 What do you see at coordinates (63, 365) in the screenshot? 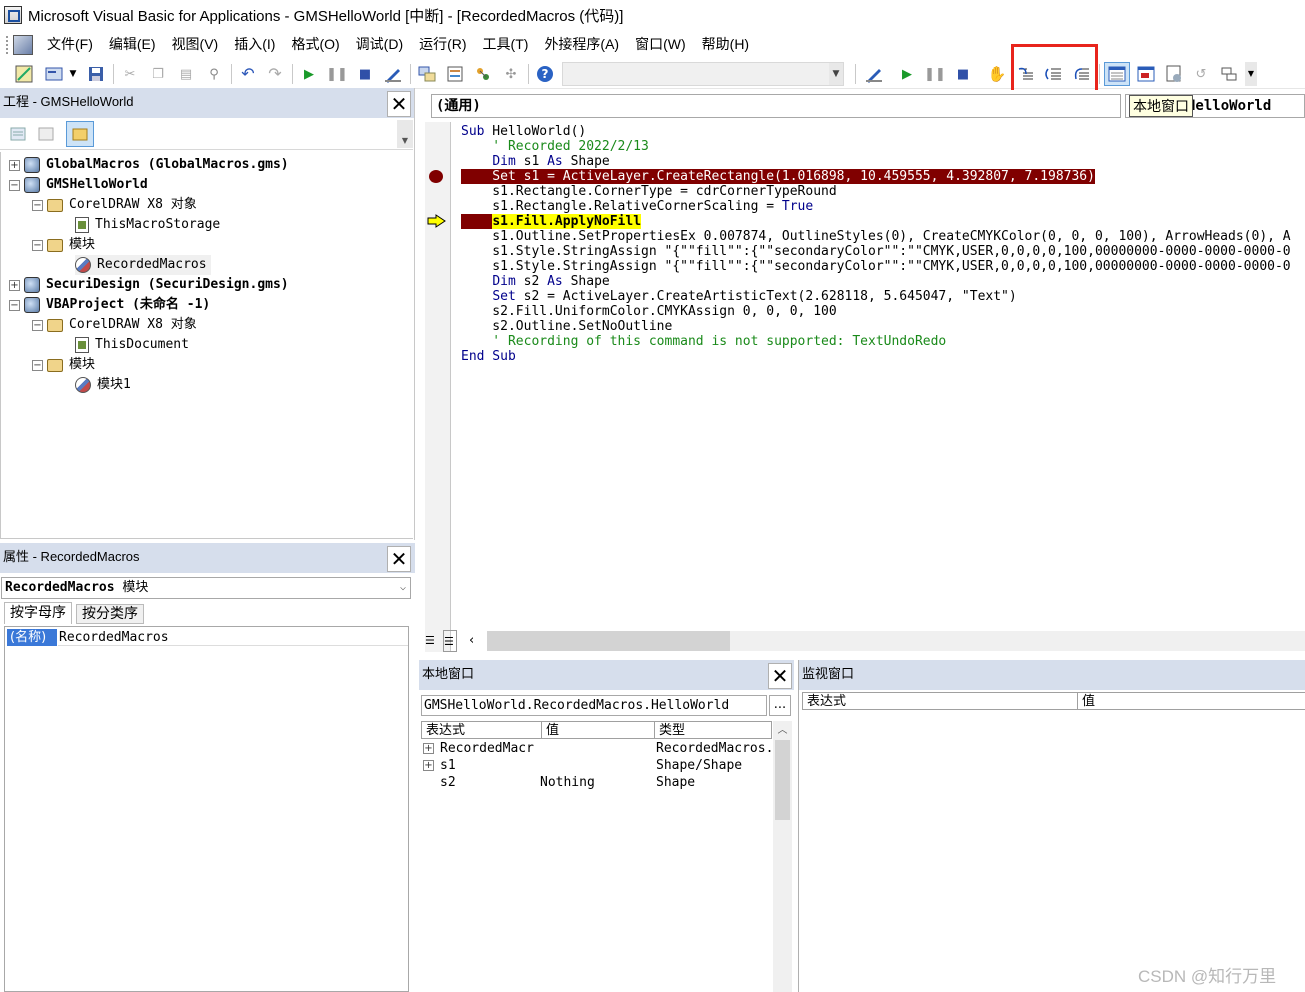
I see `tree-item-modules-2: − 模块` at bounding box center [63, 365].